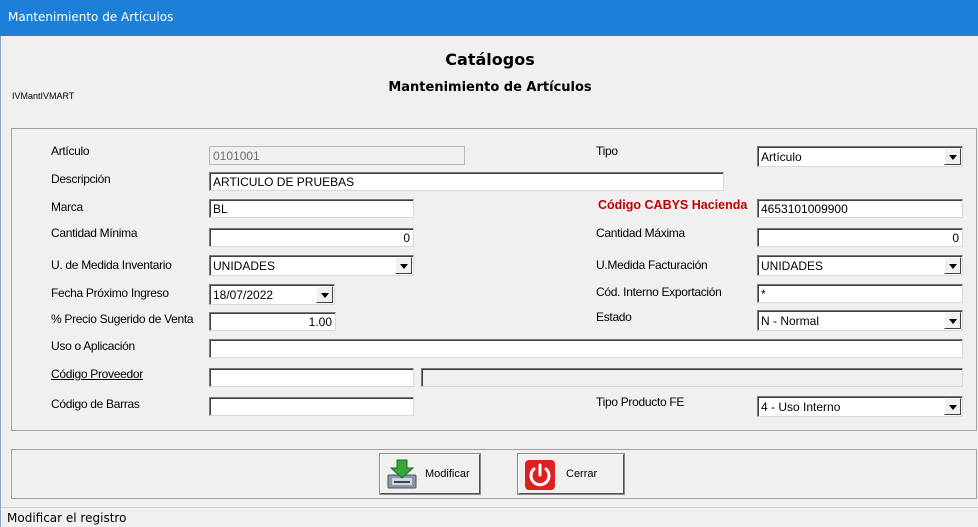 Image resolution: width=978 pixels, height=527 pixels. Describe the element at coordinates (311, 208) in the screenshot. I see `marca-field: BL` at that location.